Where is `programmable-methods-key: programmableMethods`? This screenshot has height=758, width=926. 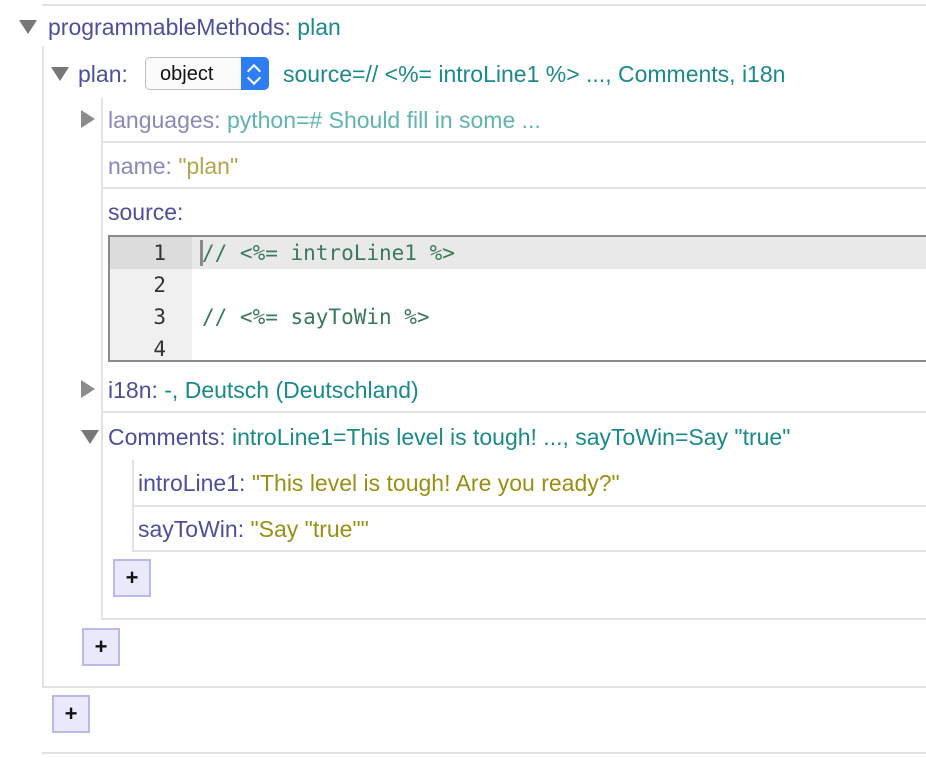
programmable-methods-key: programmableMethods is located at coordinates (166, 27).